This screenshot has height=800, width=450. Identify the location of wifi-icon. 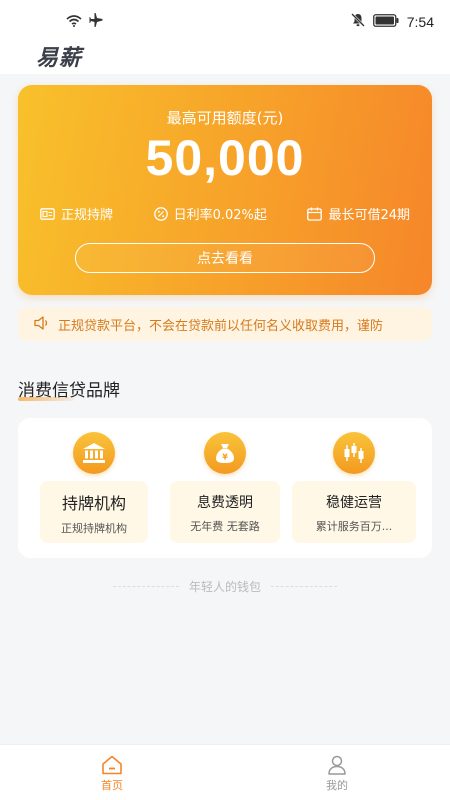
(74, 21).